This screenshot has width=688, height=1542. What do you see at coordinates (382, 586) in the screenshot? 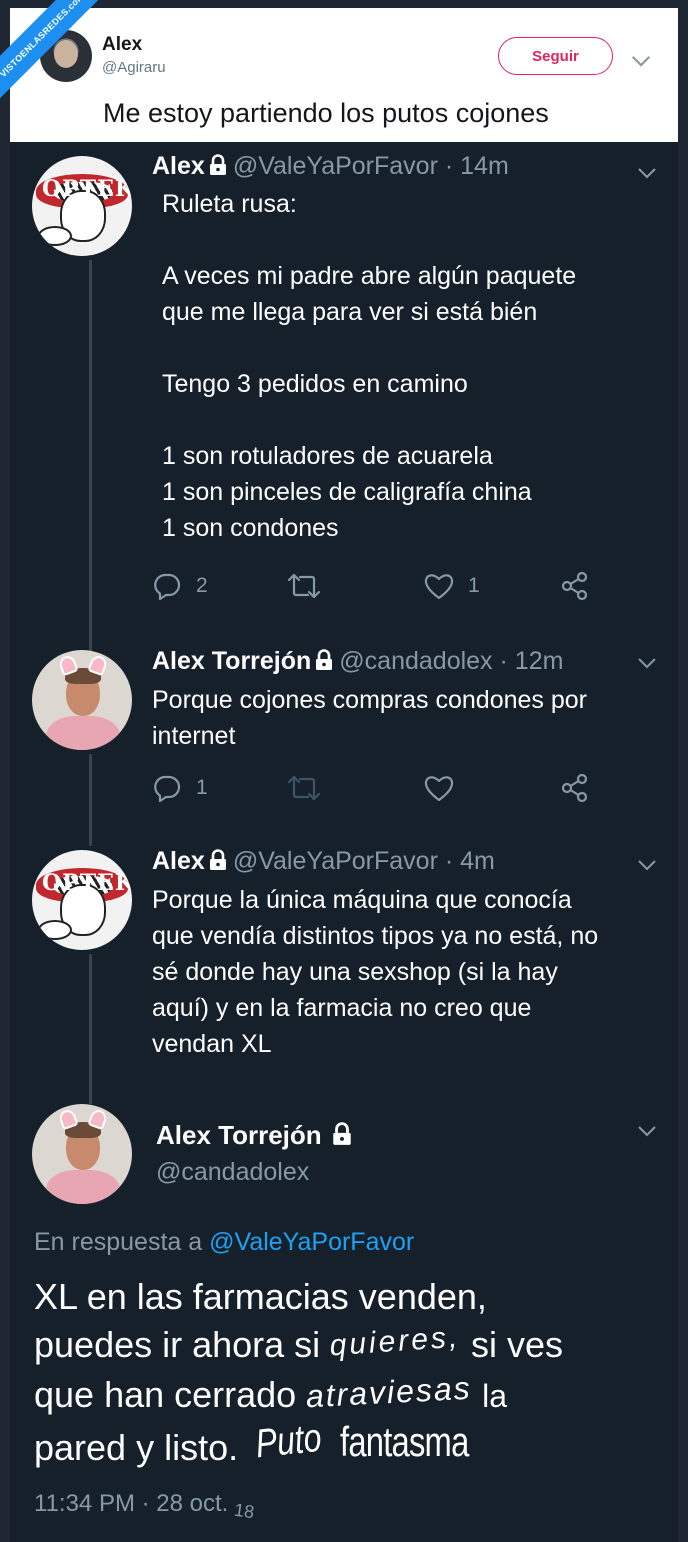
I see `tweet-actions: 2 1` at bounding box center [382, 586].